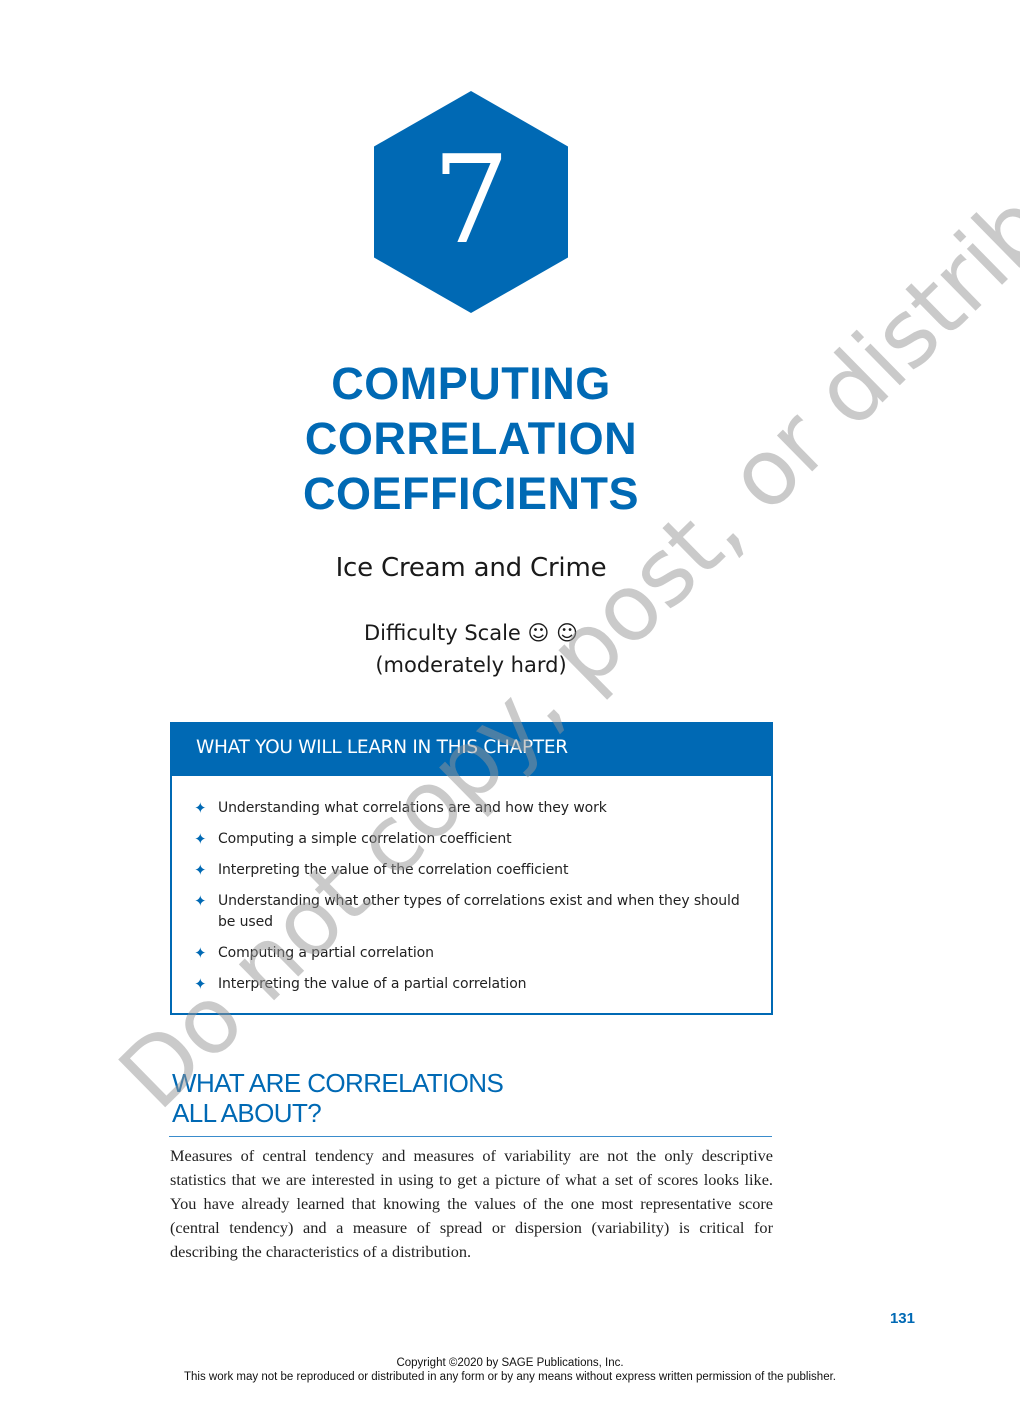 The image size is (1020, 1428). What do you see at coordinates (472, 953) in the screenshot?
I see `list-item: ✦ Computing a partial correlation` at bounding box center [472, 953].